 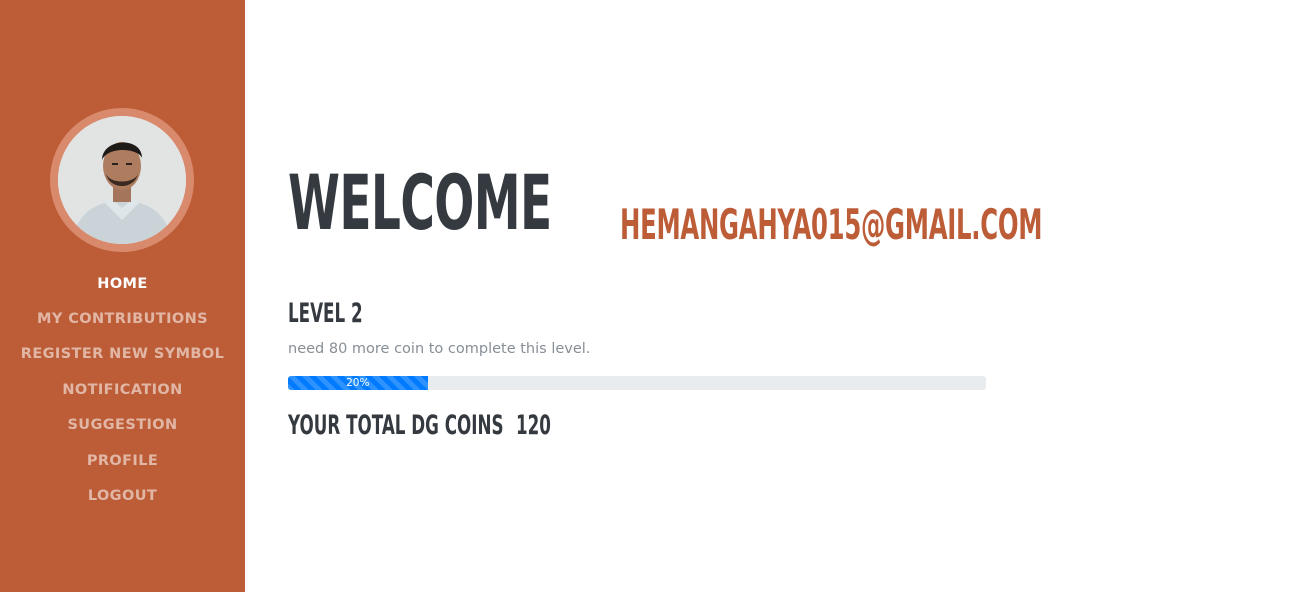 I want to click on avatar-ring, so click(x=122, y=180).